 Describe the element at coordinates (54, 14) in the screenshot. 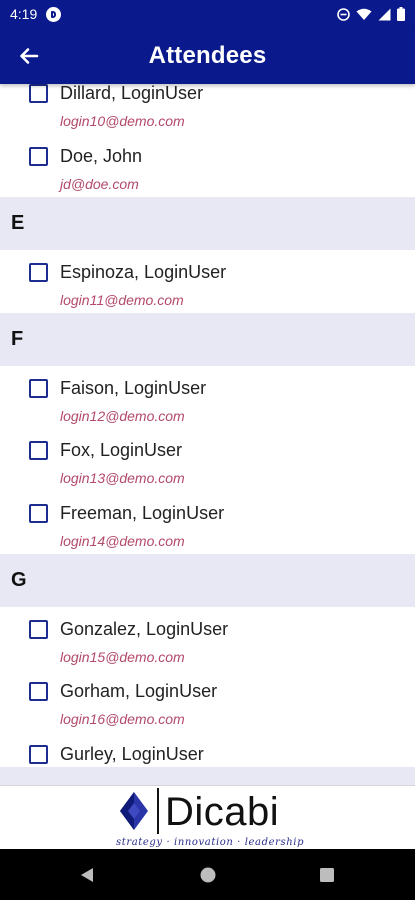

I see `app-notification-icon` at that location.